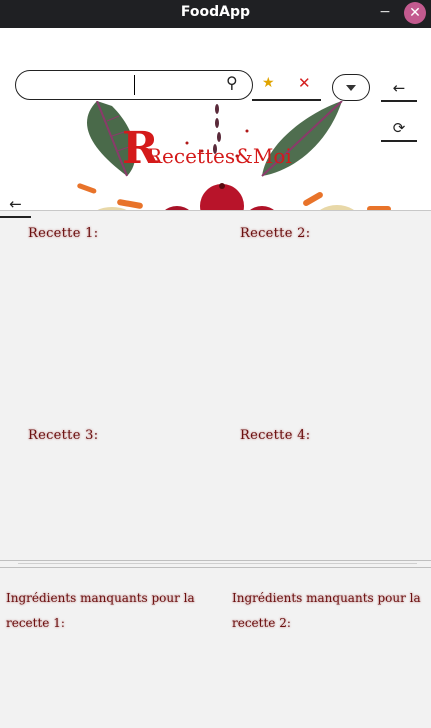 The width and height of the screenshot is (431, 728). I want to click on svg-text: Recettes&Moi, so click(219, 156).